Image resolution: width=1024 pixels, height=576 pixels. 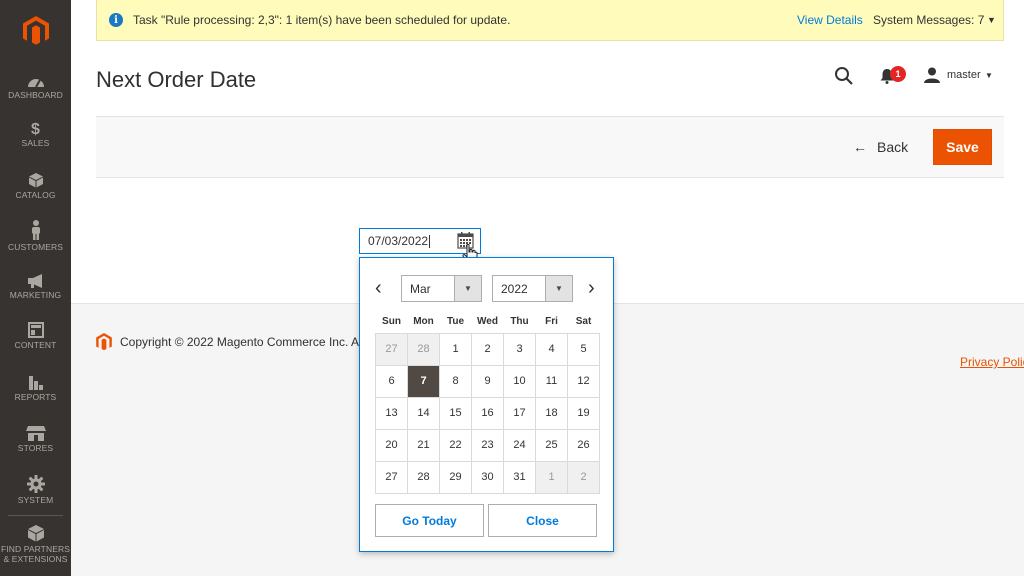 I want to click on weekday-header-row: Sun Mon Tue Wed Thu Fri Sat, so click(x=488, y=322).